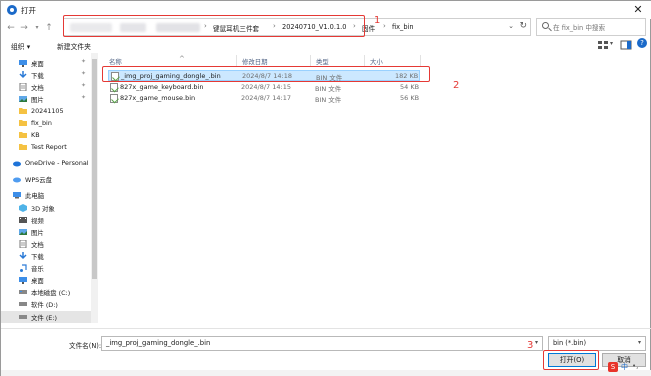  What do you see at coordinates (322, 61) in the screenshot?
I see `column-header-type: 类型` at bounding box center [322, 61].